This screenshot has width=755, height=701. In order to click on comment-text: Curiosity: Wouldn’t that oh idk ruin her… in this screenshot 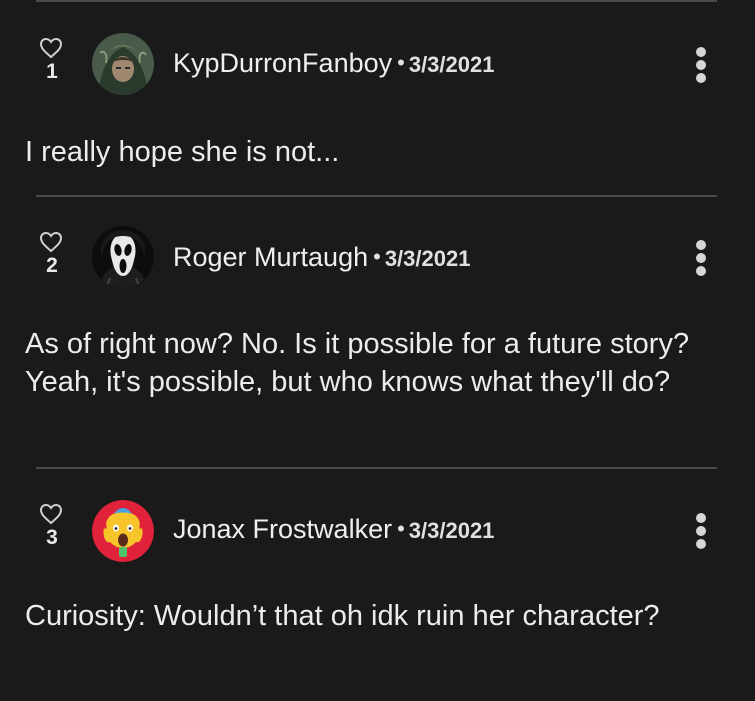, I will do `click(342, 616)`.